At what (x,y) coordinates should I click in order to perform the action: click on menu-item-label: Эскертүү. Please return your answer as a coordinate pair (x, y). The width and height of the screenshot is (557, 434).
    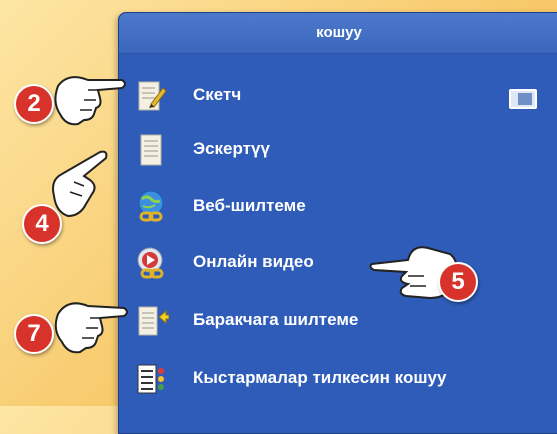
    Looking at the image, I should click on (231, 148).